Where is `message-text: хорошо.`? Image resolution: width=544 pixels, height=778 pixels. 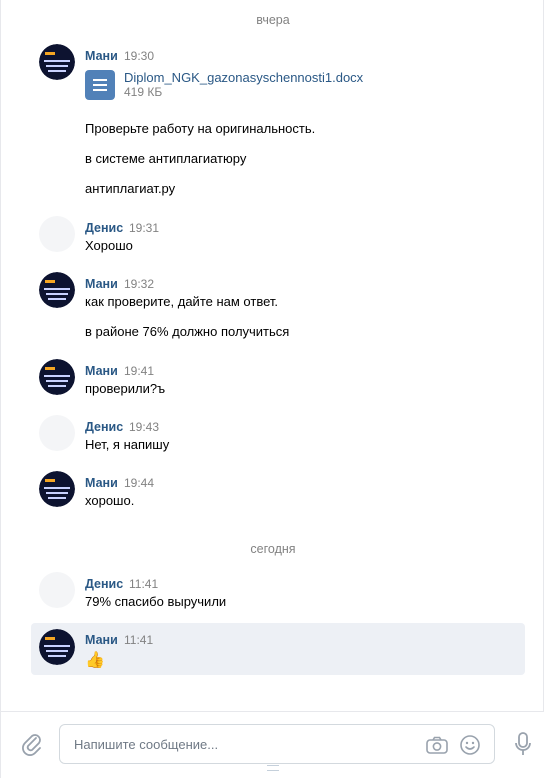
message-text: хорошо. is located at coordinates (110, 500).